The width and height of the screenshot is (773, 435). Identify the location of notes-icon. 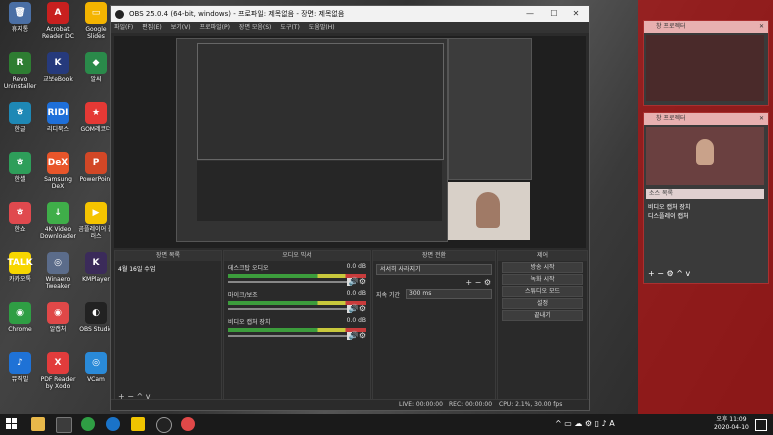
(138, 424).